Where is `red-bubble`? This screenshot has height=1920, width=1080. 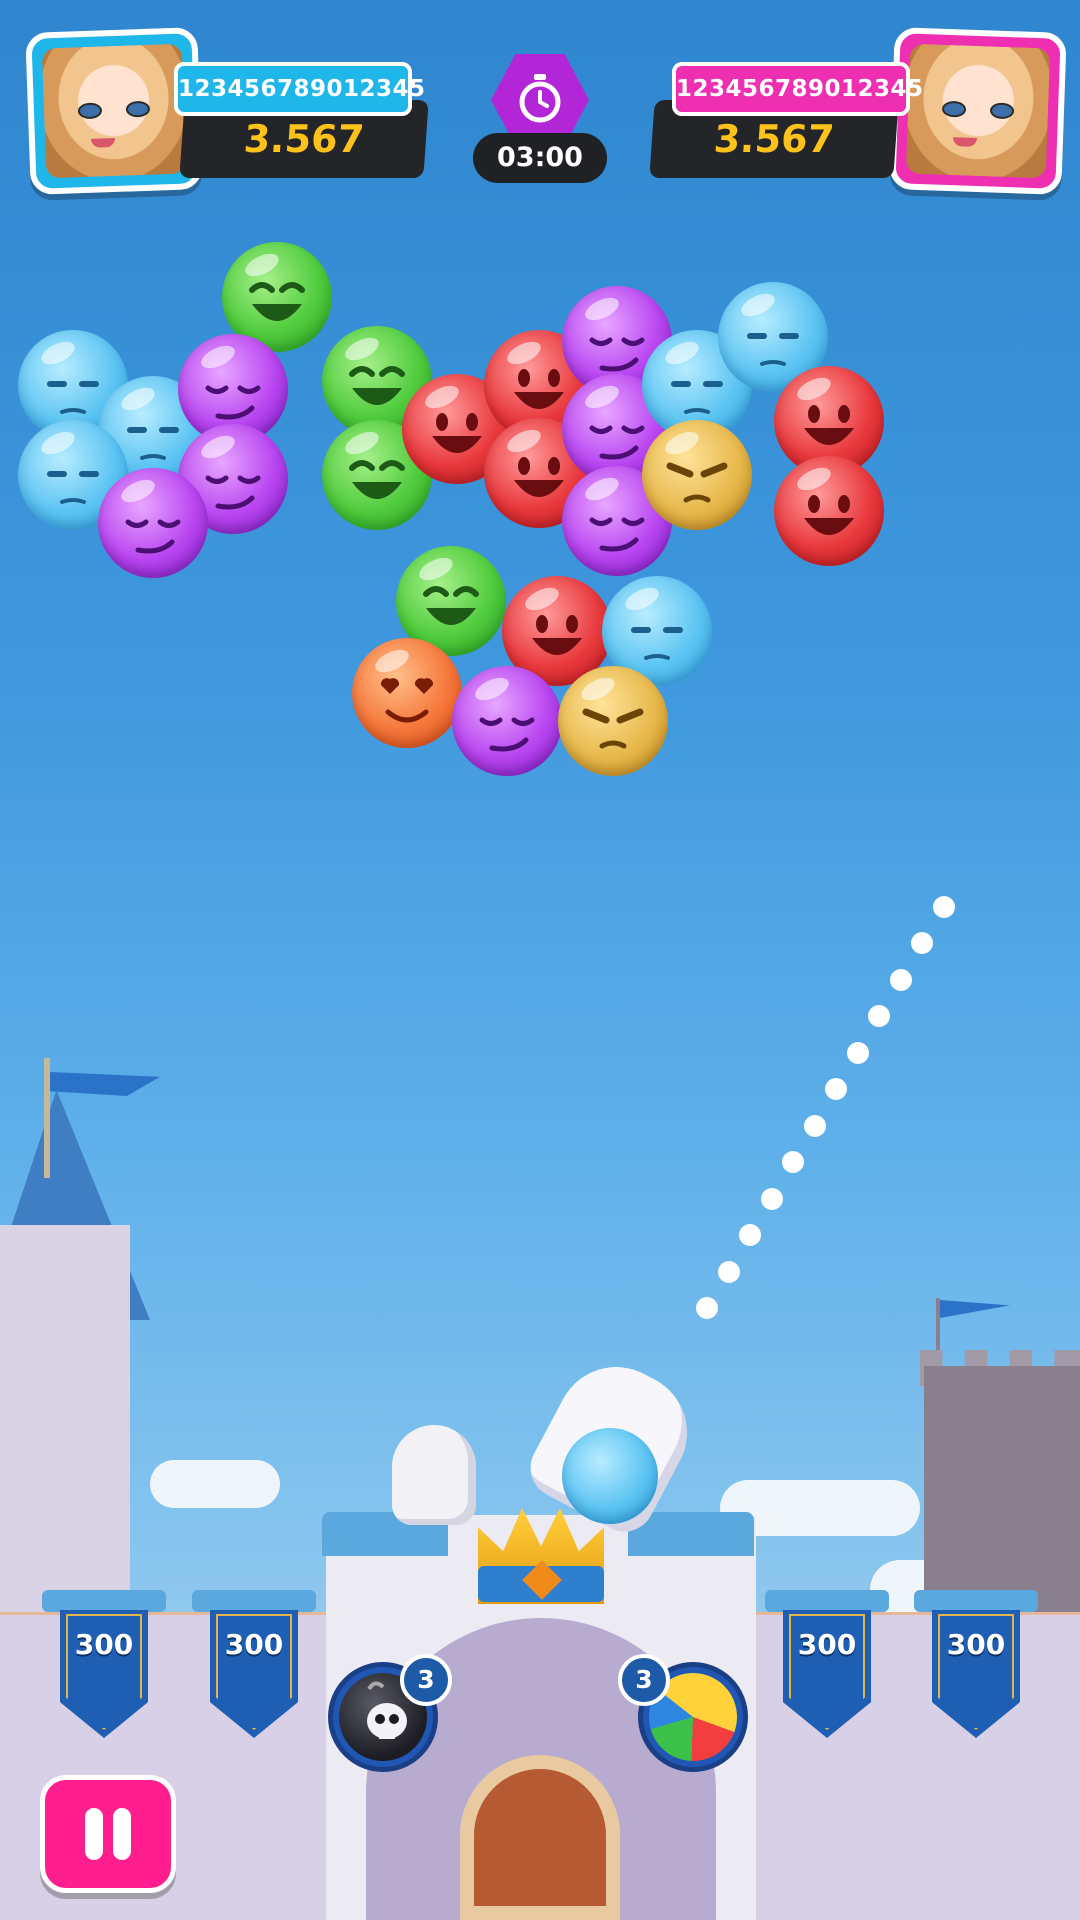 red-bubble is located at coordinates (829, 511).